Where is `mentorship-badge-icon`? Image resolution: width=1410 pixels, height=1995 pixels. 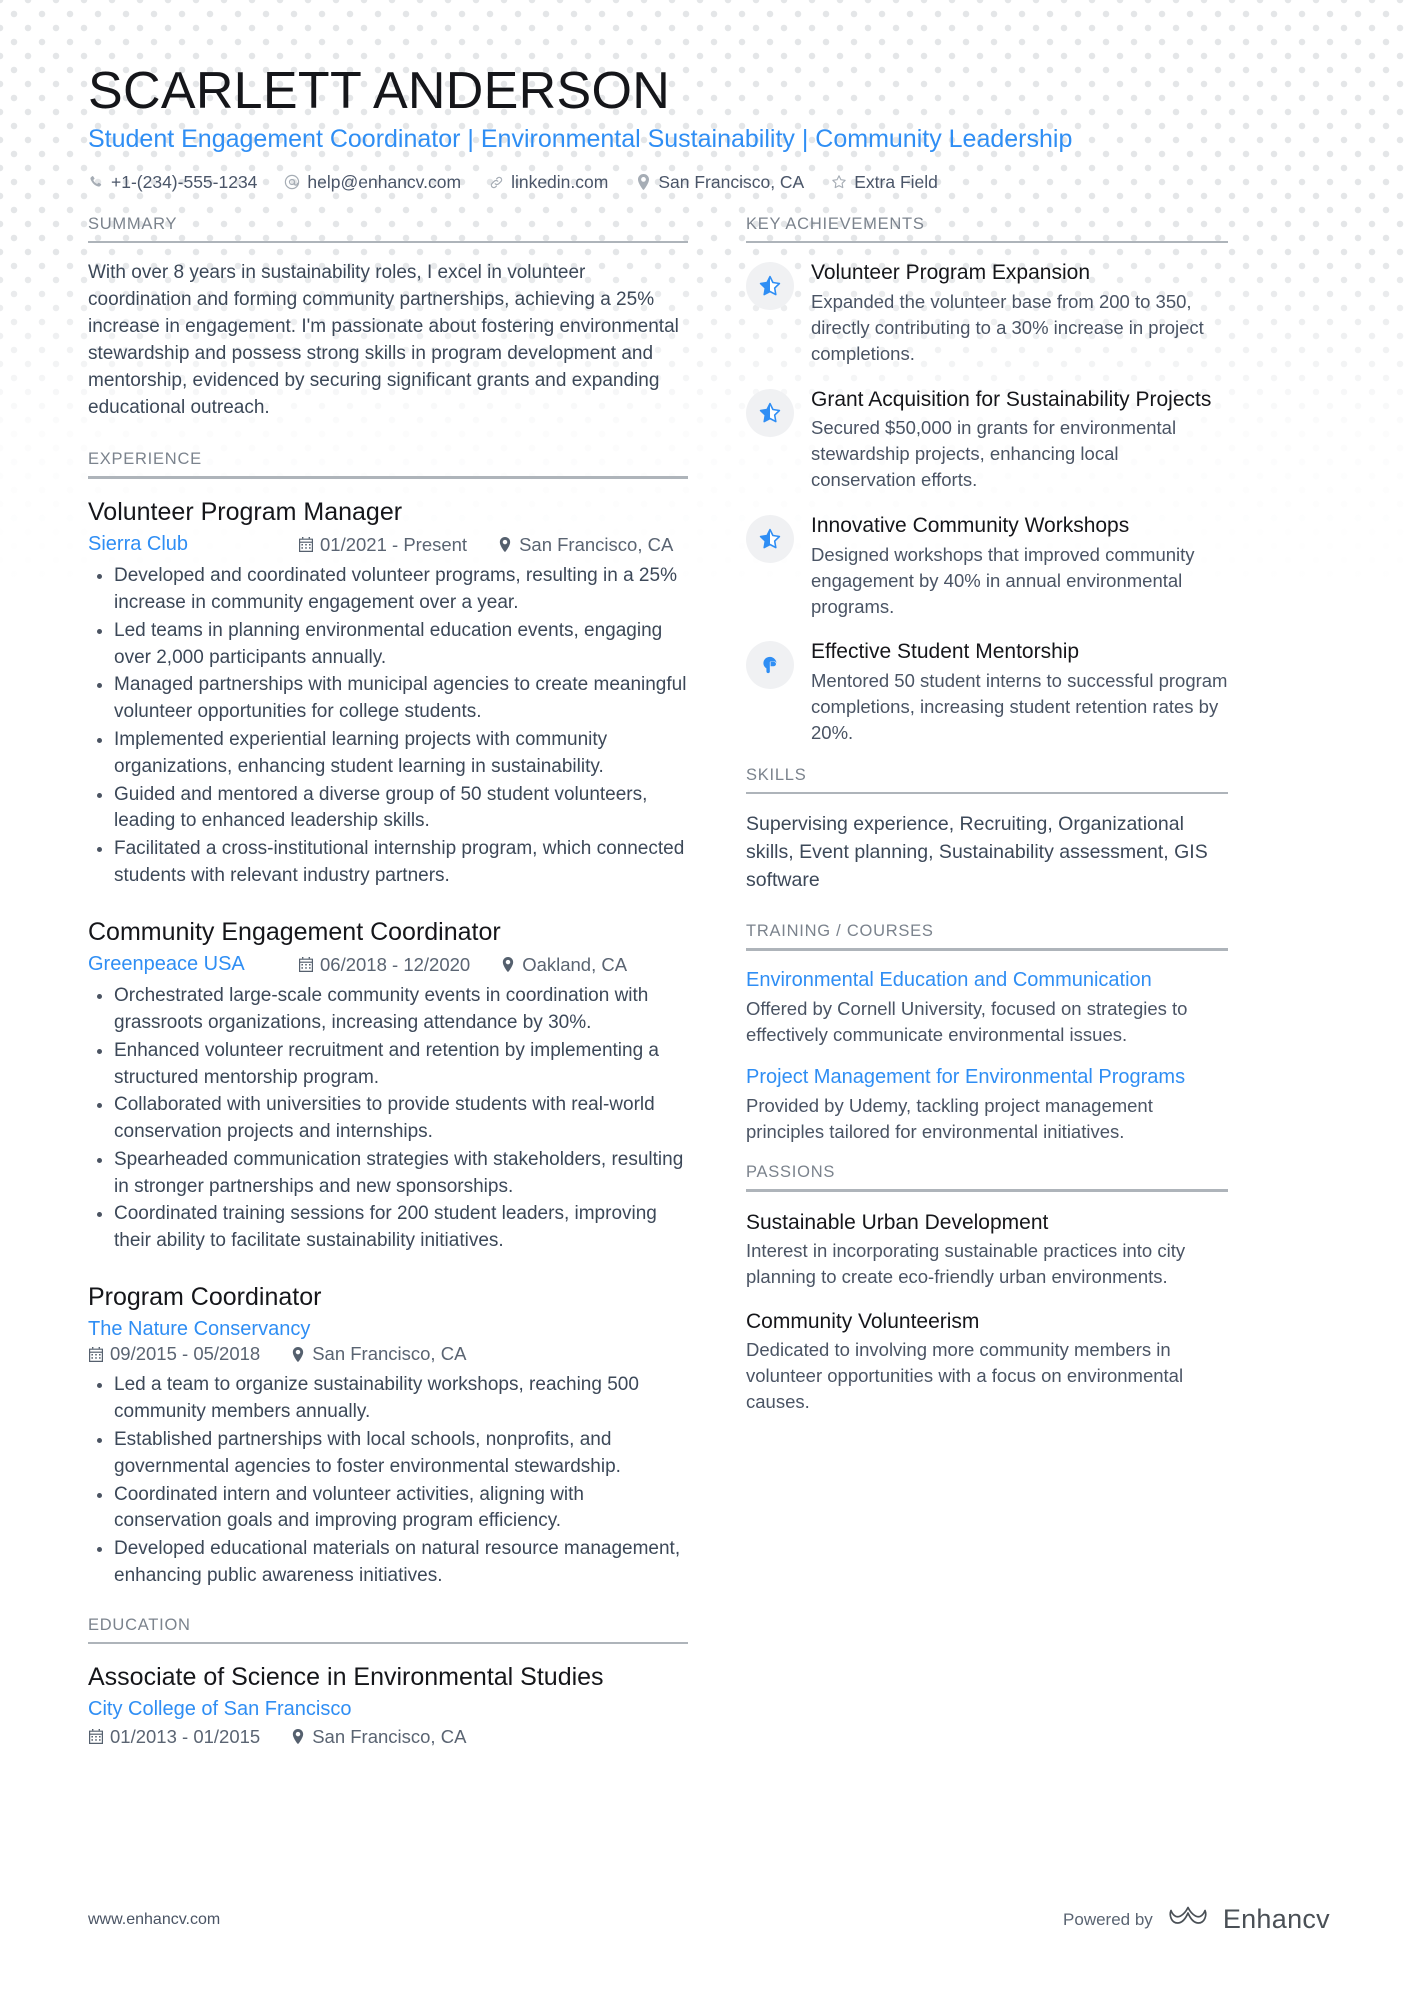
mentorship-badge-icon is located at coordinates (770, 665).